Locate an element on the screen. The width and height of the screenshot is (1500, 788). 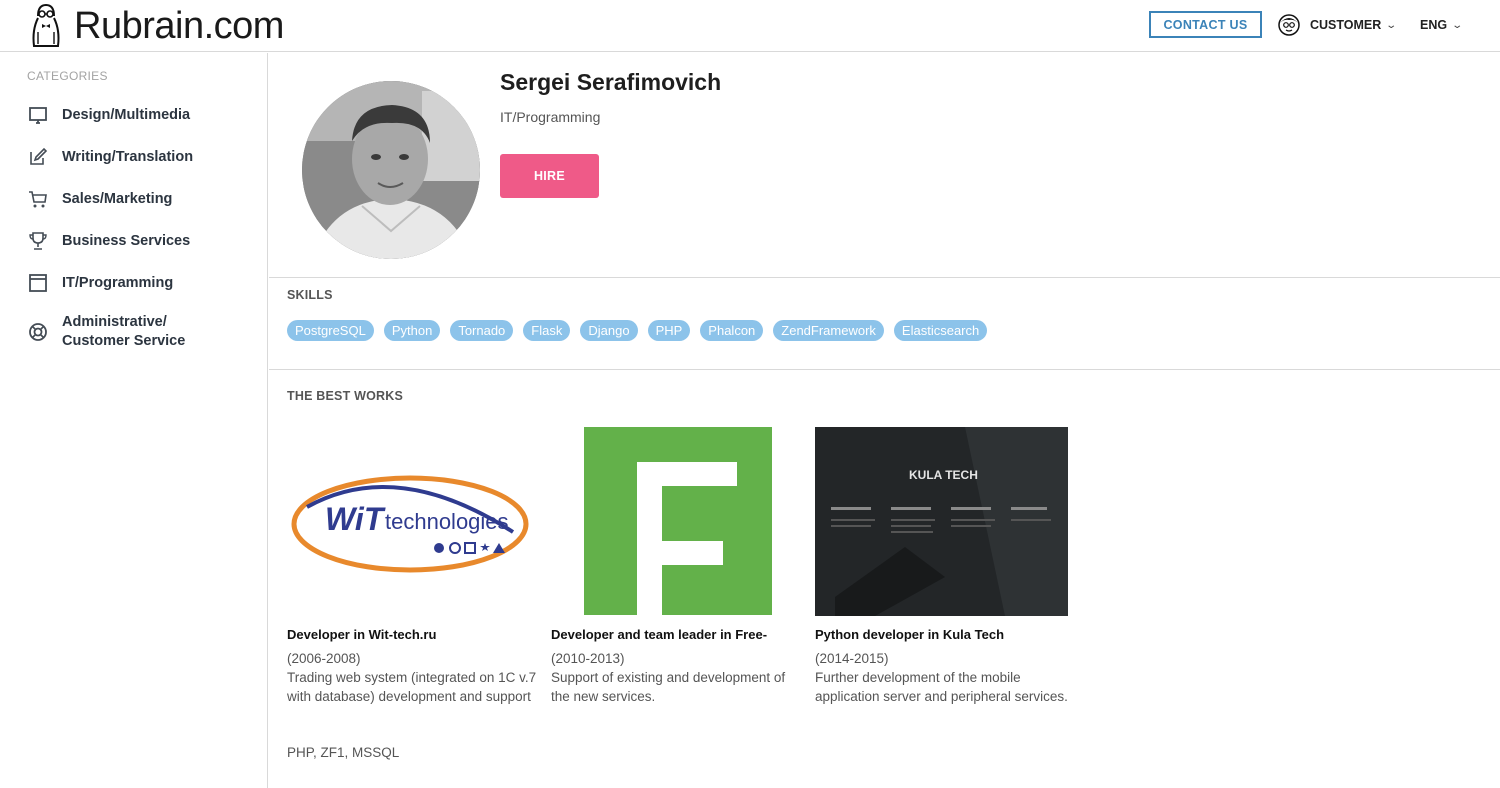
sidebar-item-label: Administrative/ Customer Service is located at coordinates (123, 332).